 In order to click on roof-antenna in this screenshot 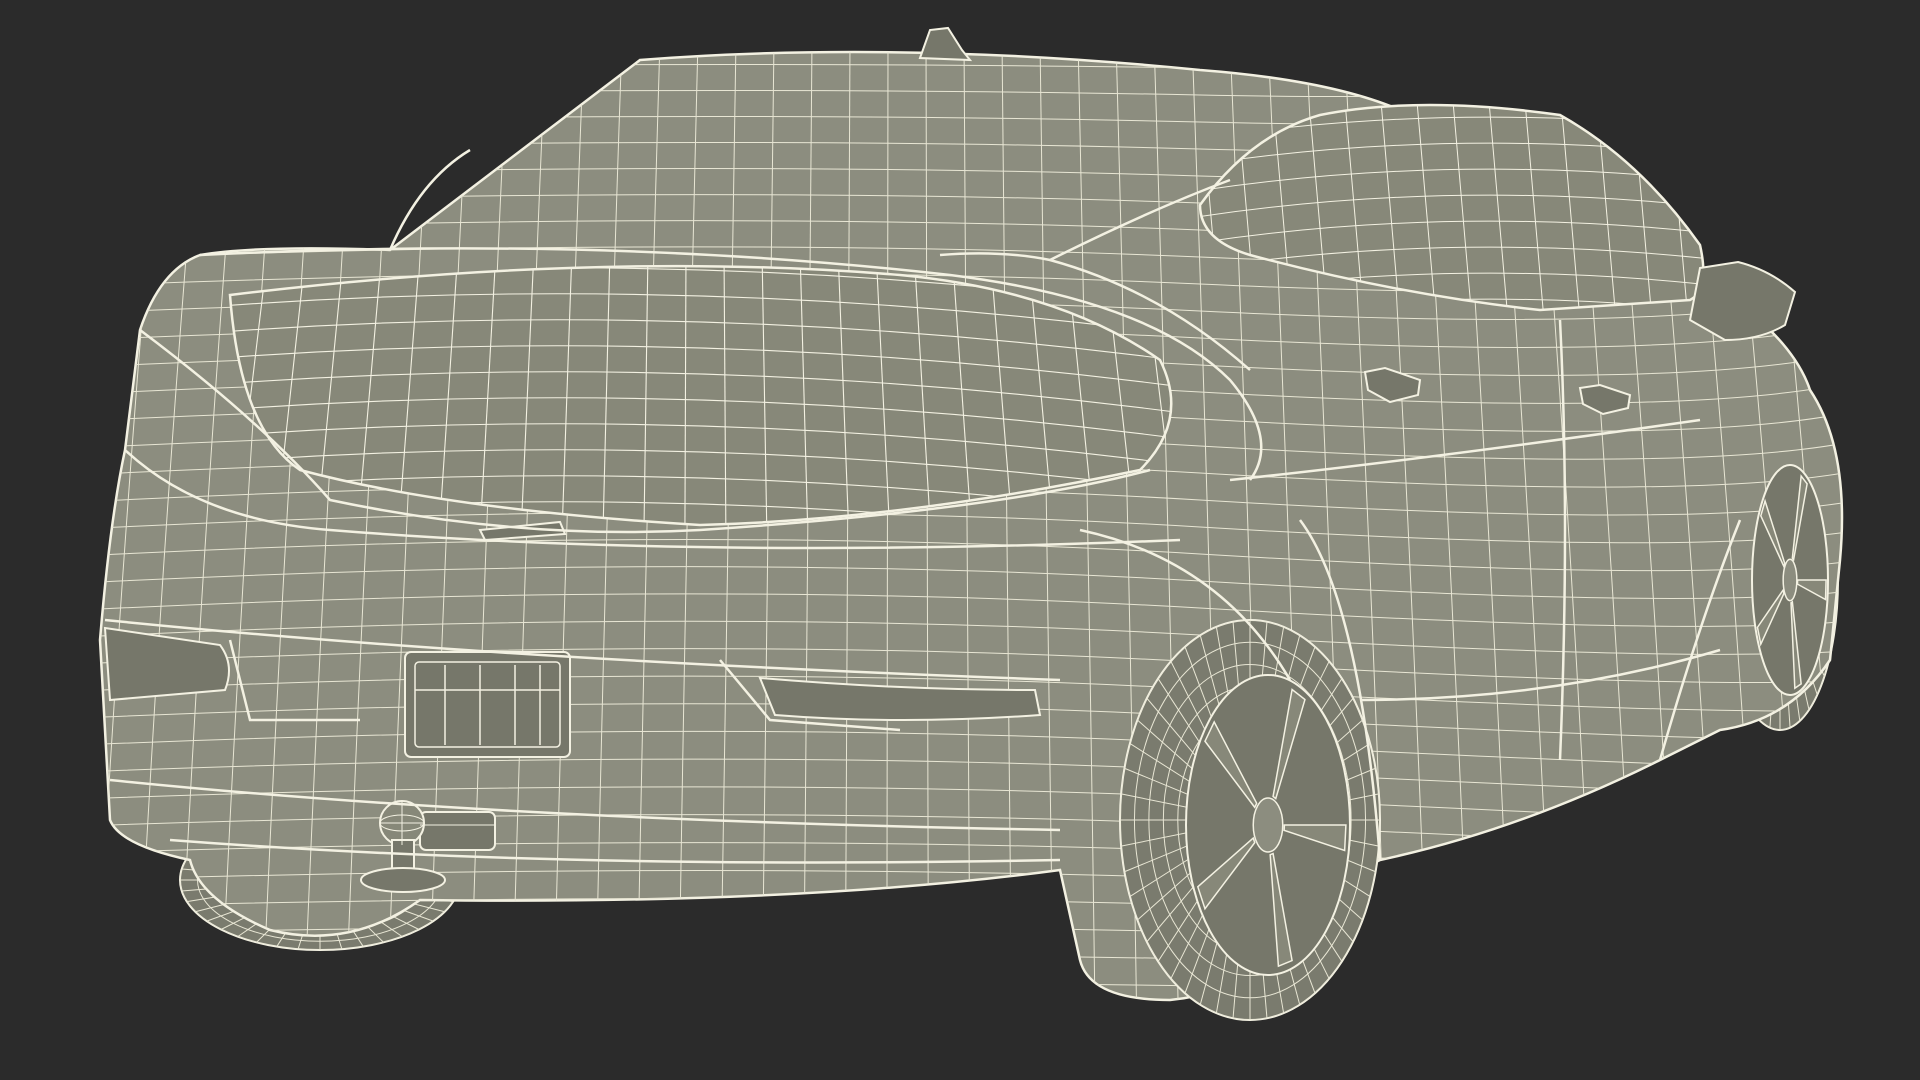, I will do `click(945, 44)`.